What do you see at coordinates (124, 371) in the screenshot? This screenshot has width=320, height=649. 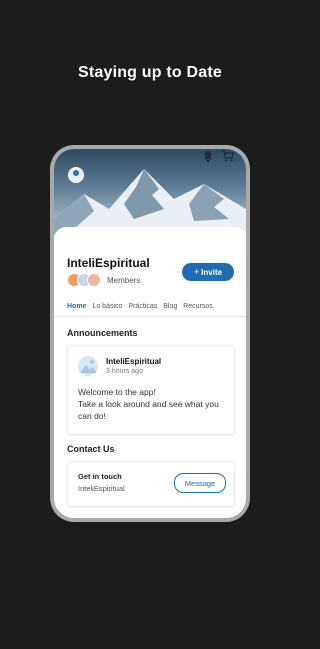 I see `post-timestamp: 3 hours ago` at bounding box center [124, 371].